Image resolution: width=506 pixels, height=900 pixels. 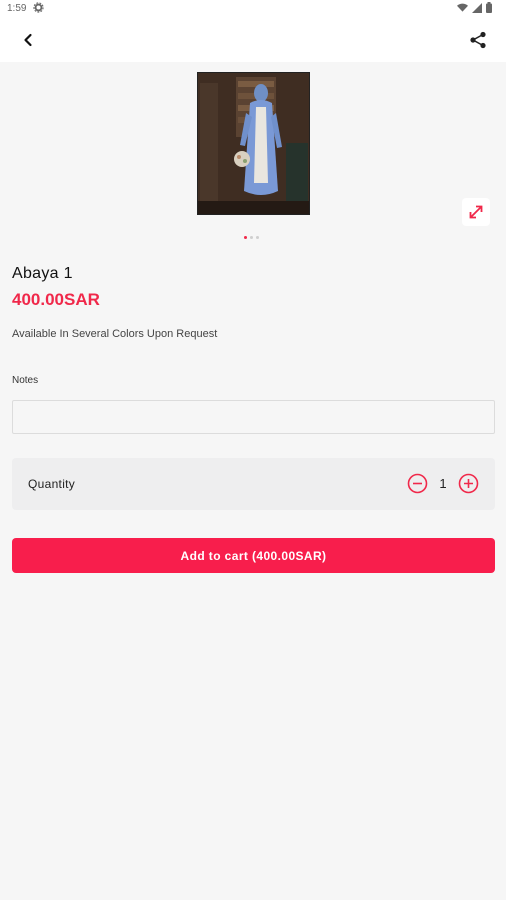 I want to click on abaya-photo, so click(x=253, y=143).